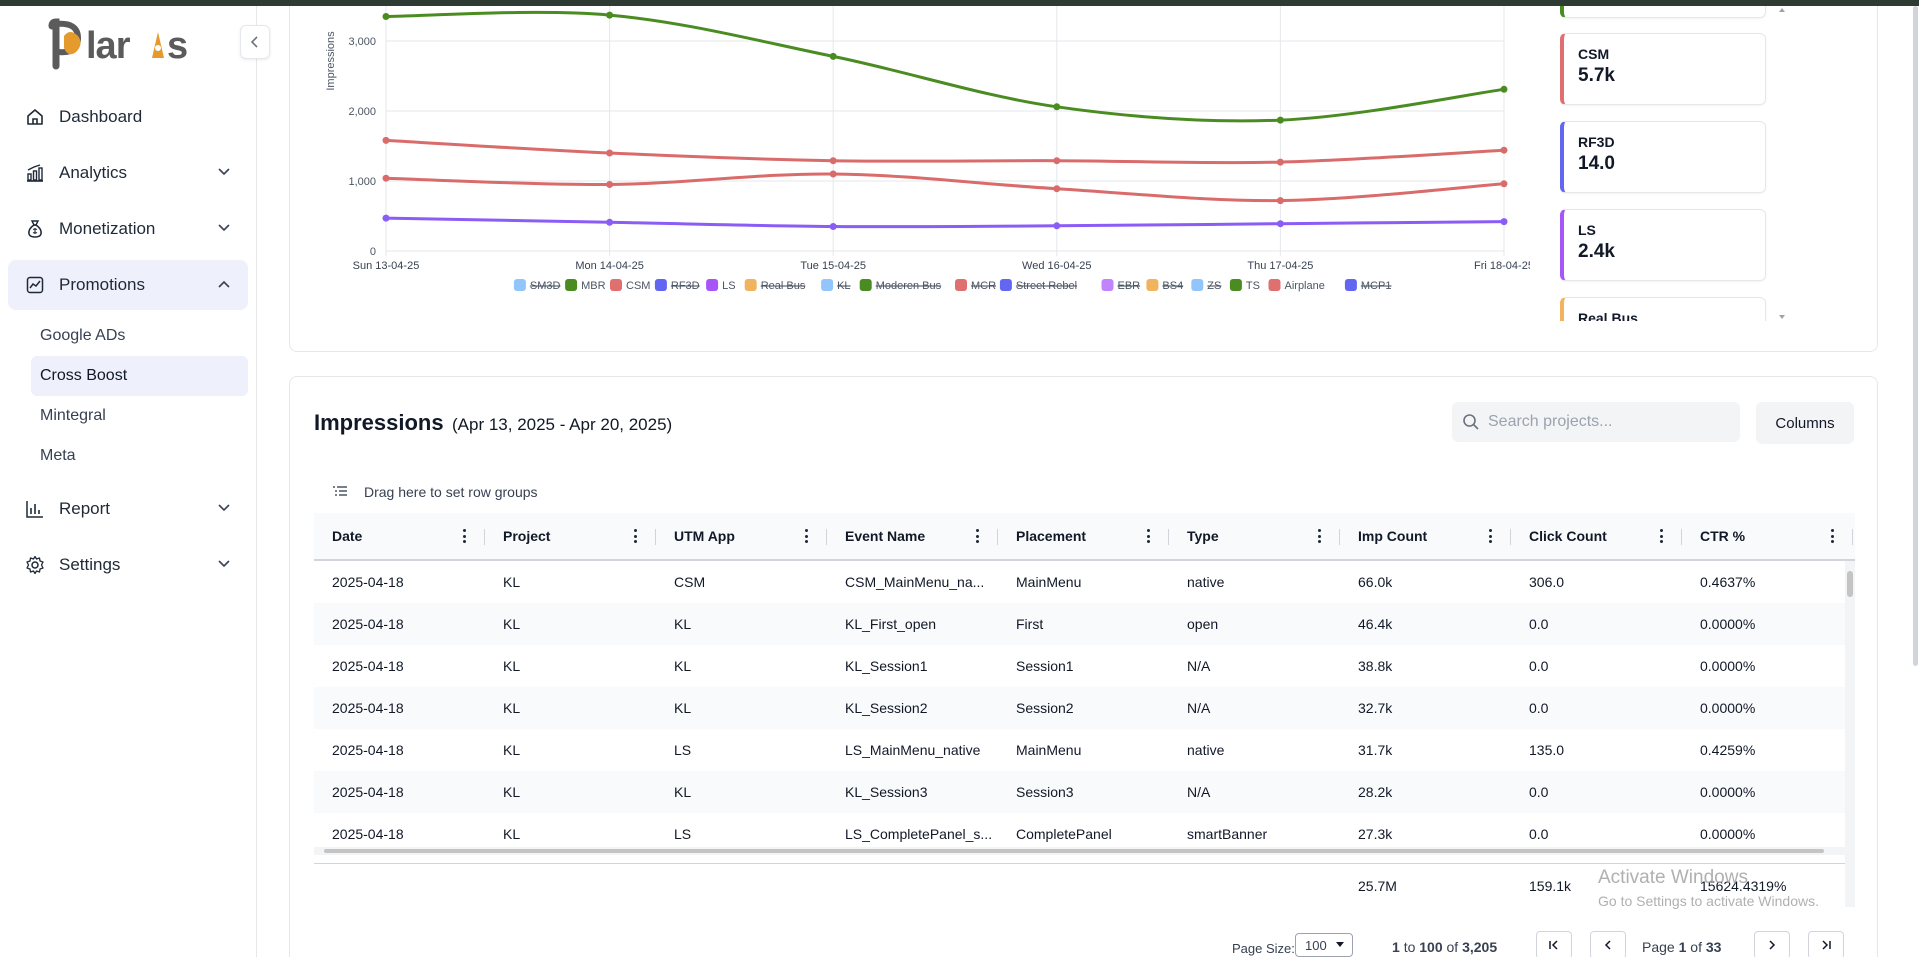  What do you see at coordinates (435, 492) in the screenshot?
I see `row-group-dropzone: Drag here to set row groups` at bounding box center [435, 492].